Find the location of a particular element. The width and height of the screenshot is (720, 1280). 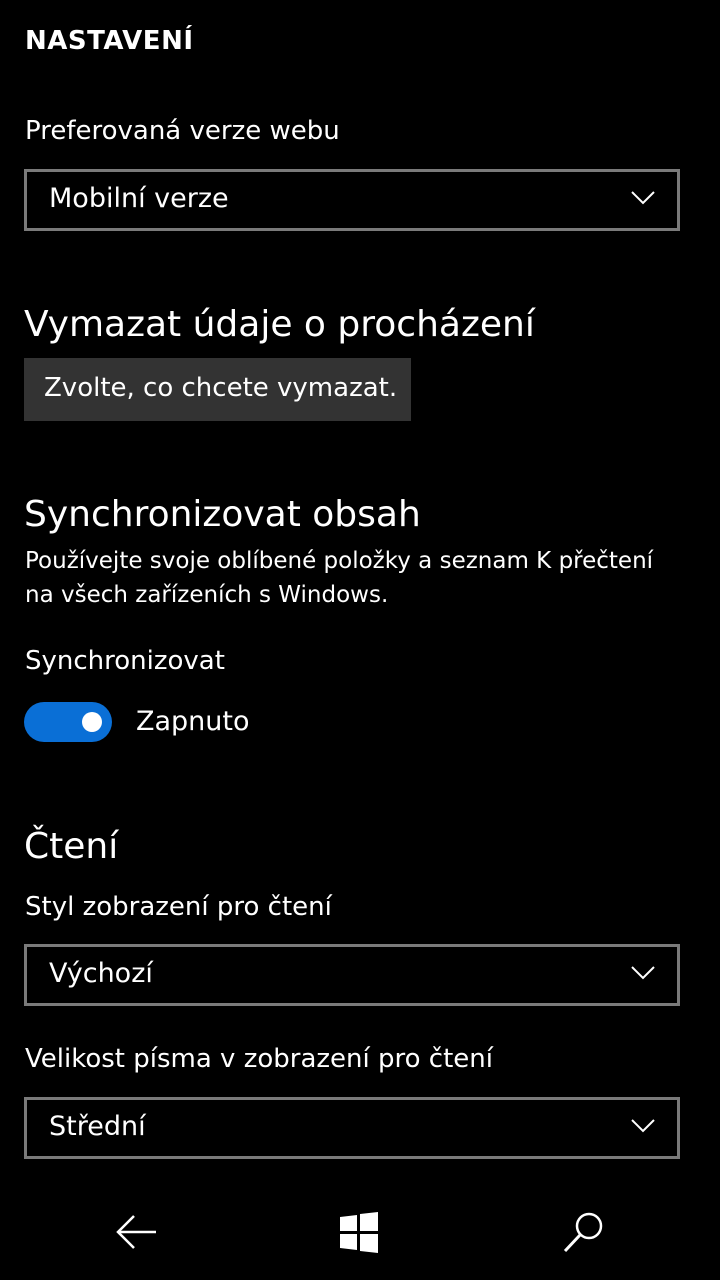

page-title: NASTAVENÍ is located at coordinates (109, 41).